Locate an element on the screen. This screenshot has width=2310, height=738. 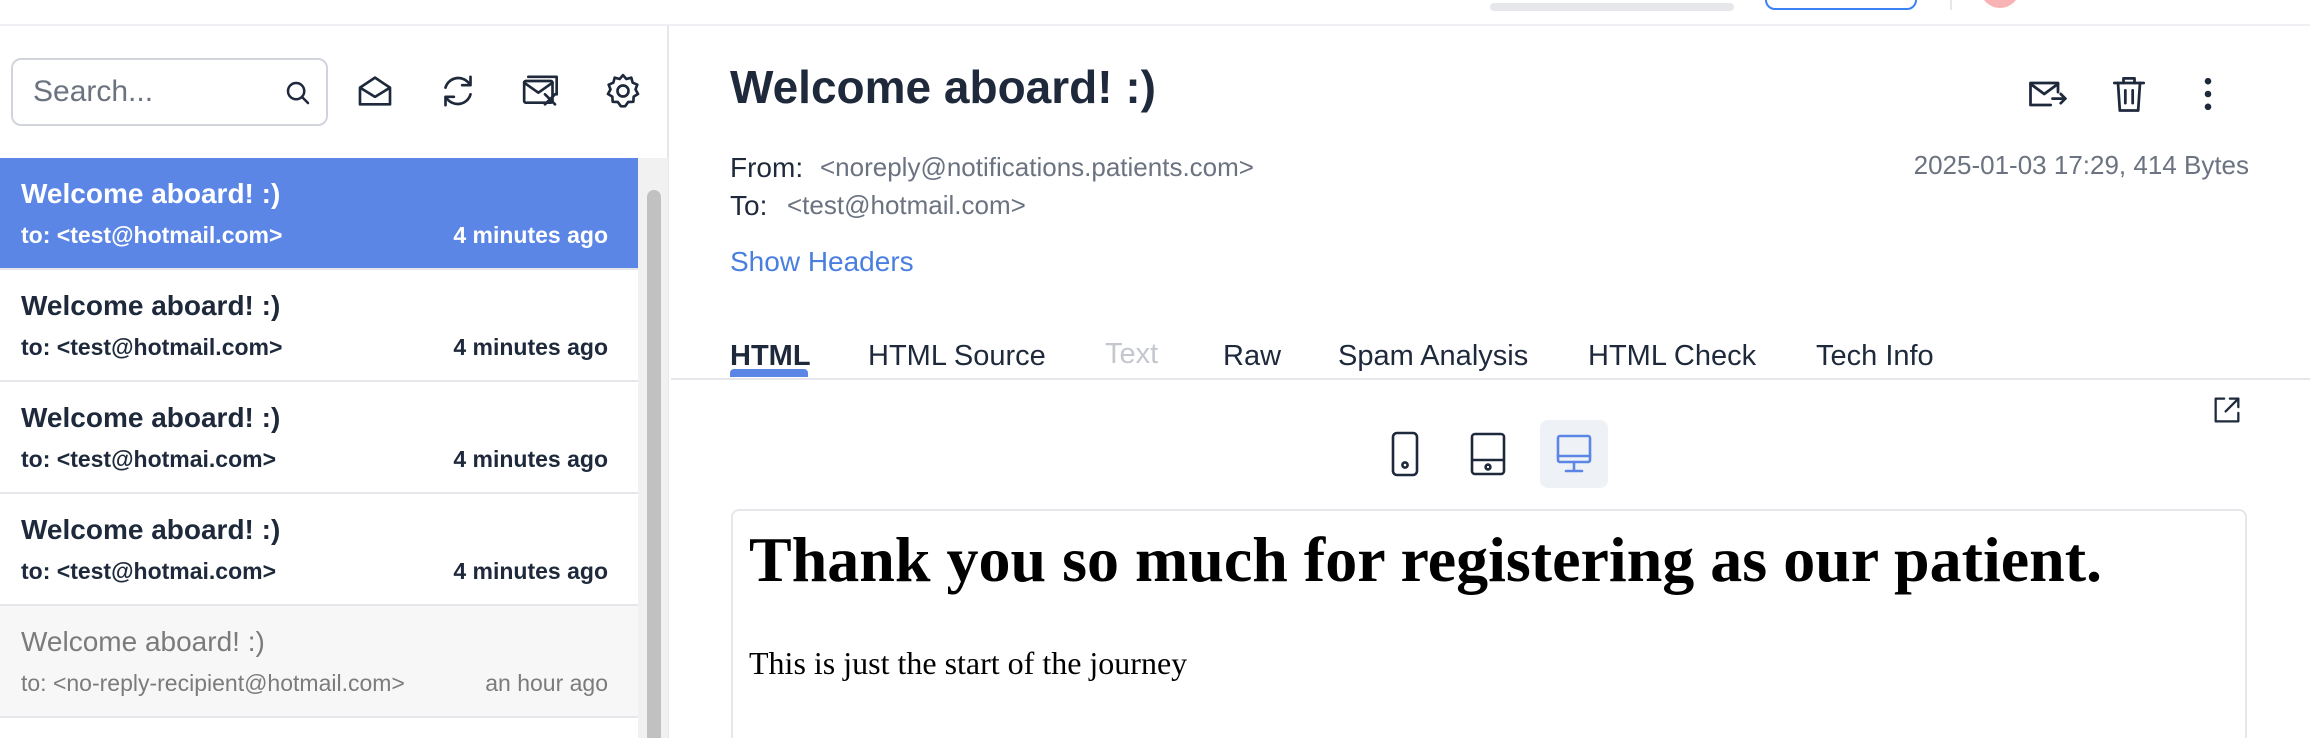
delete-all-icon is located at coordinates (540, 91).